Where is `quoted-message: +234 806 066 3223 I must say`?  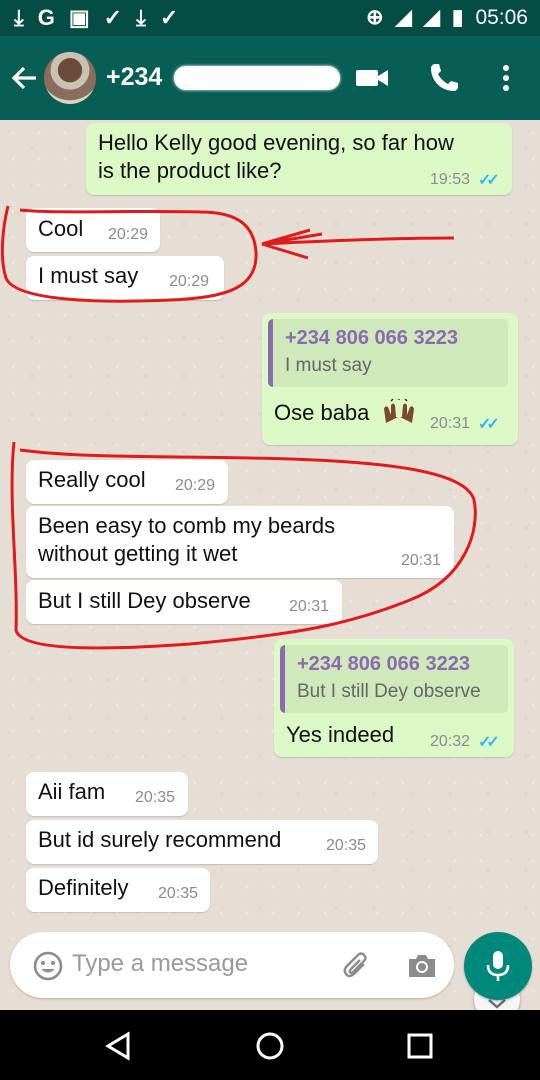
quoted-message: +234 806 066 3223 I must say is located at coordinates (388, 353).